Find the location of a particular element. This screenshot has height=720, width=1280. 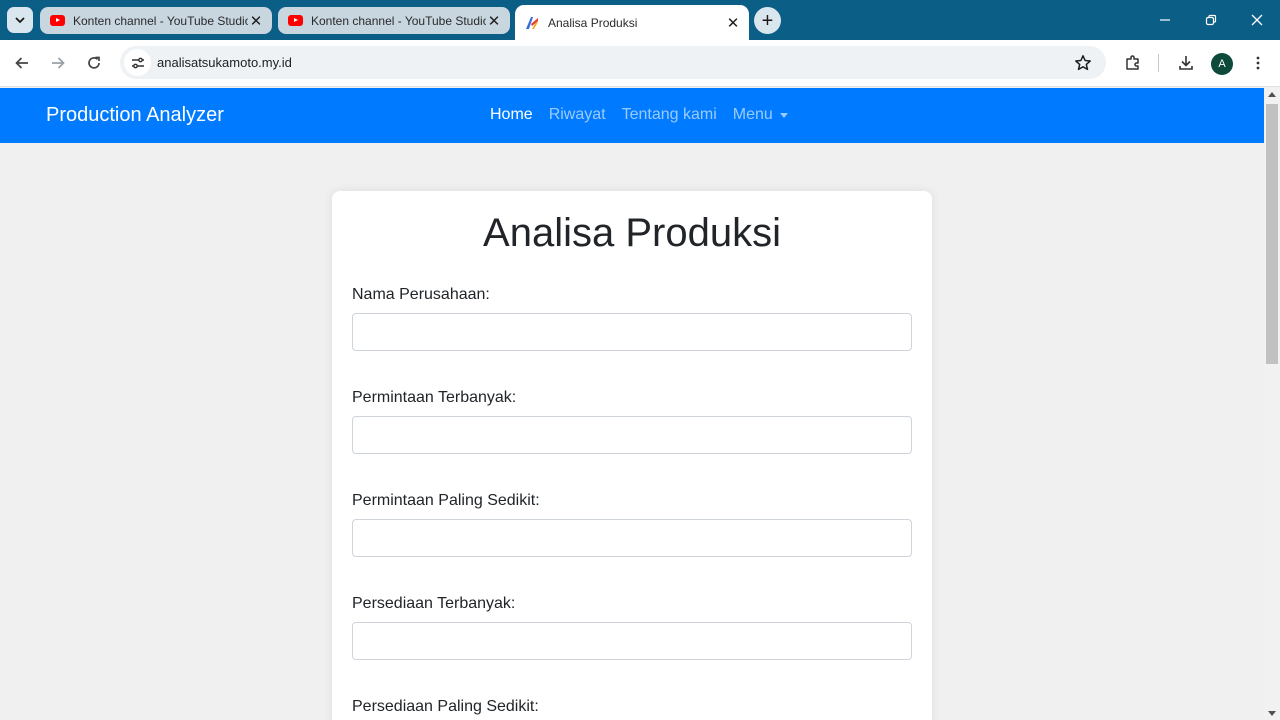

navbar-links: Home Riwayat Tentang kami Menu is located at coordinates (647, 115).